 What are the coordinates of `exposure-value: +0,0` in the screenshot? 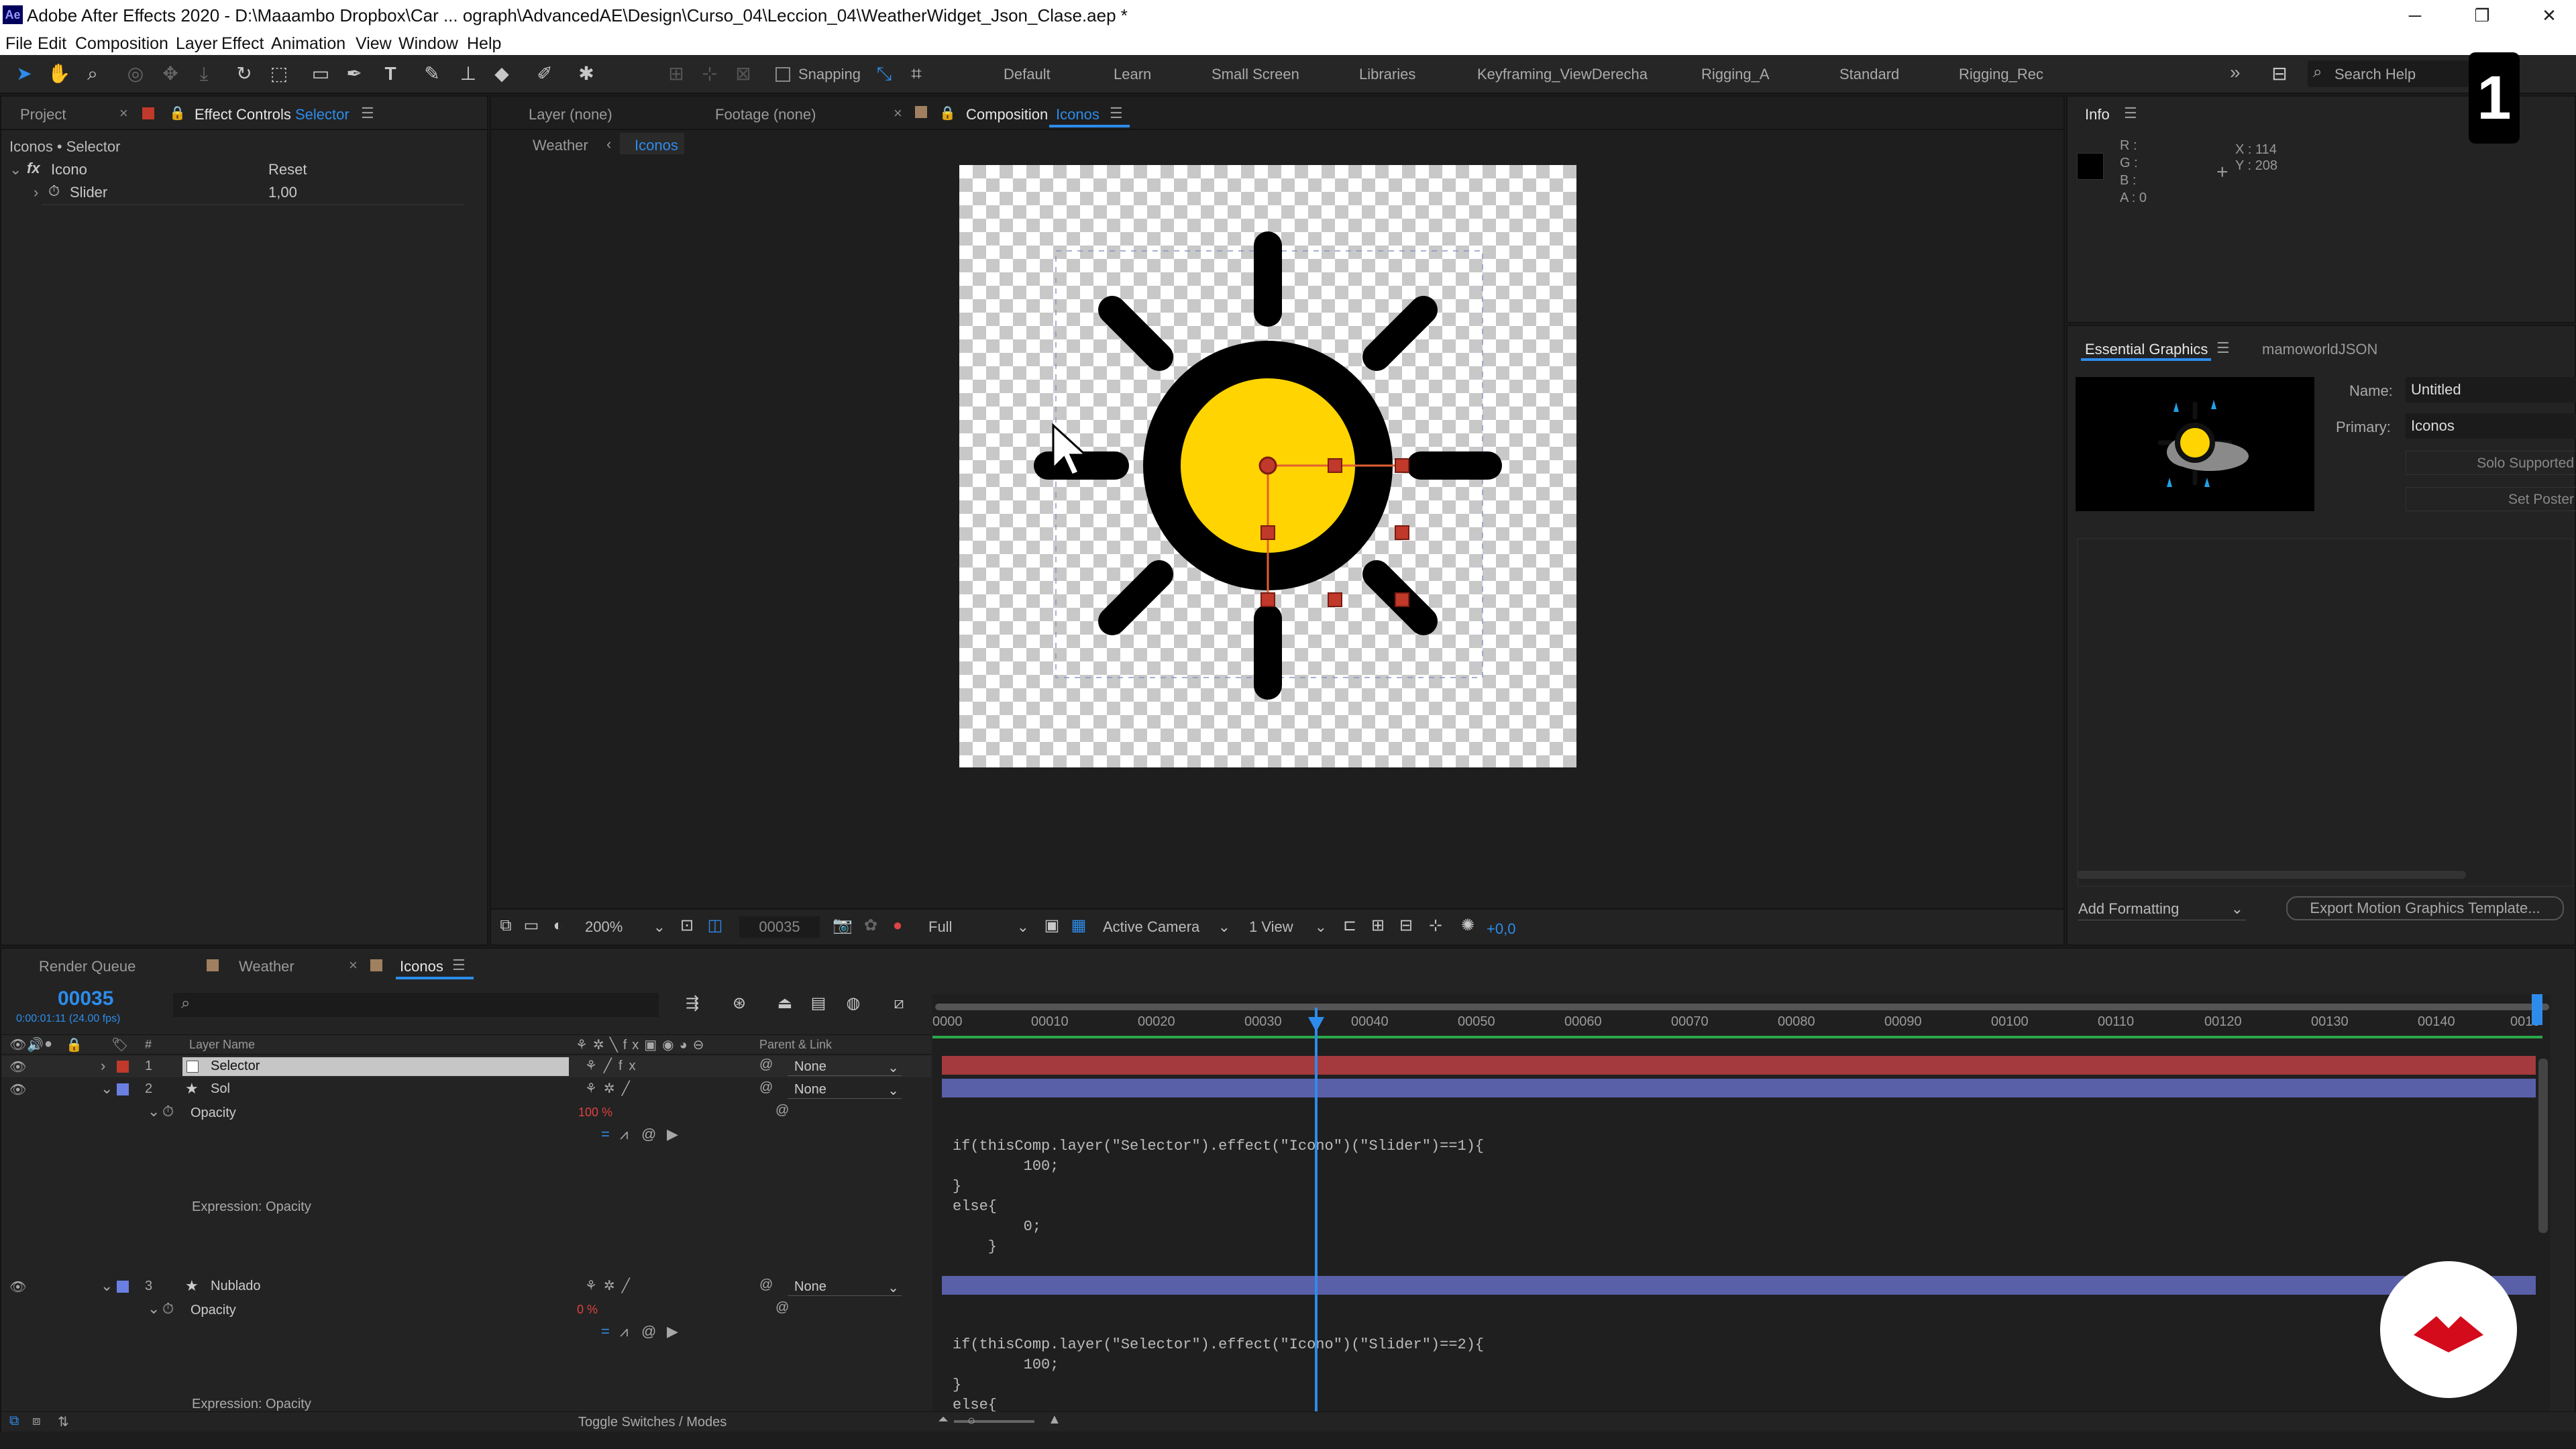 It's located at (1501, 929).